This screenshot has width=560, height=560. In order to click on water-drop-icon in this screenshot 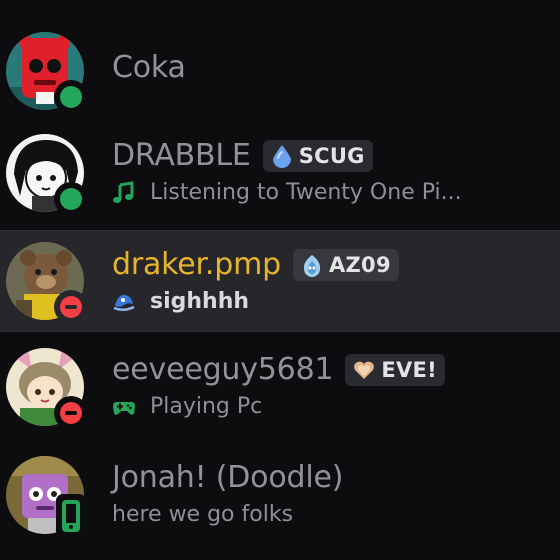, I will do `click(281, 156)`.